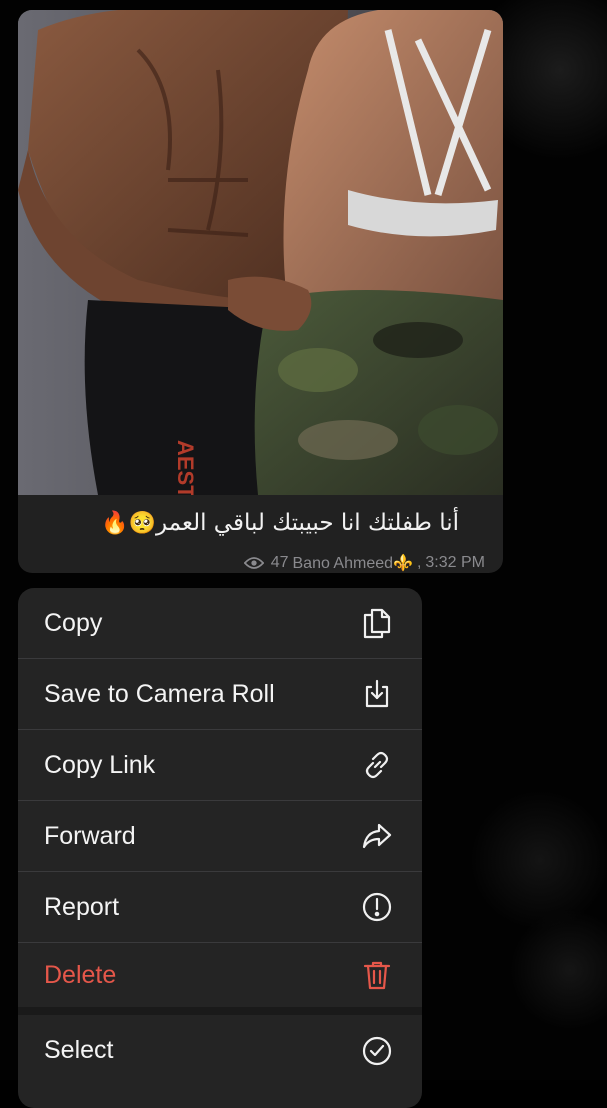 This screenshot has height=1108, width=607. I want to click on download-icon, so click(377, 693).